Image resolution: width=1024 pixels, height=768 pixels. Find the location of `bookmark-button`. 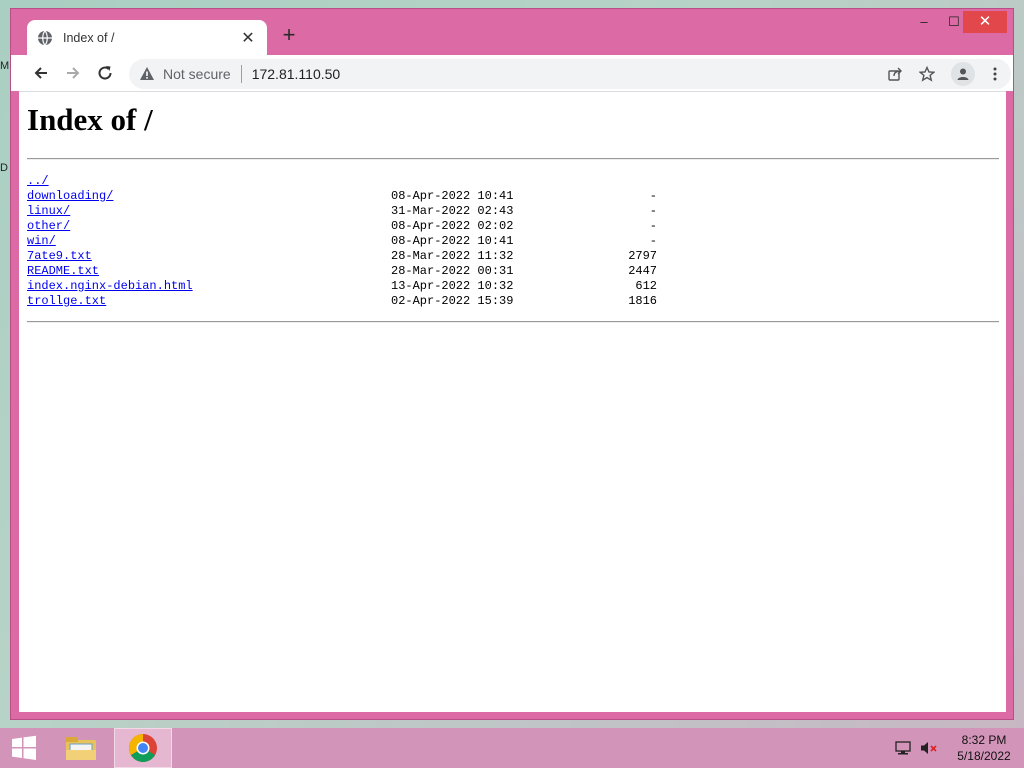

bookmark-button is located at coordinates (927, 74).